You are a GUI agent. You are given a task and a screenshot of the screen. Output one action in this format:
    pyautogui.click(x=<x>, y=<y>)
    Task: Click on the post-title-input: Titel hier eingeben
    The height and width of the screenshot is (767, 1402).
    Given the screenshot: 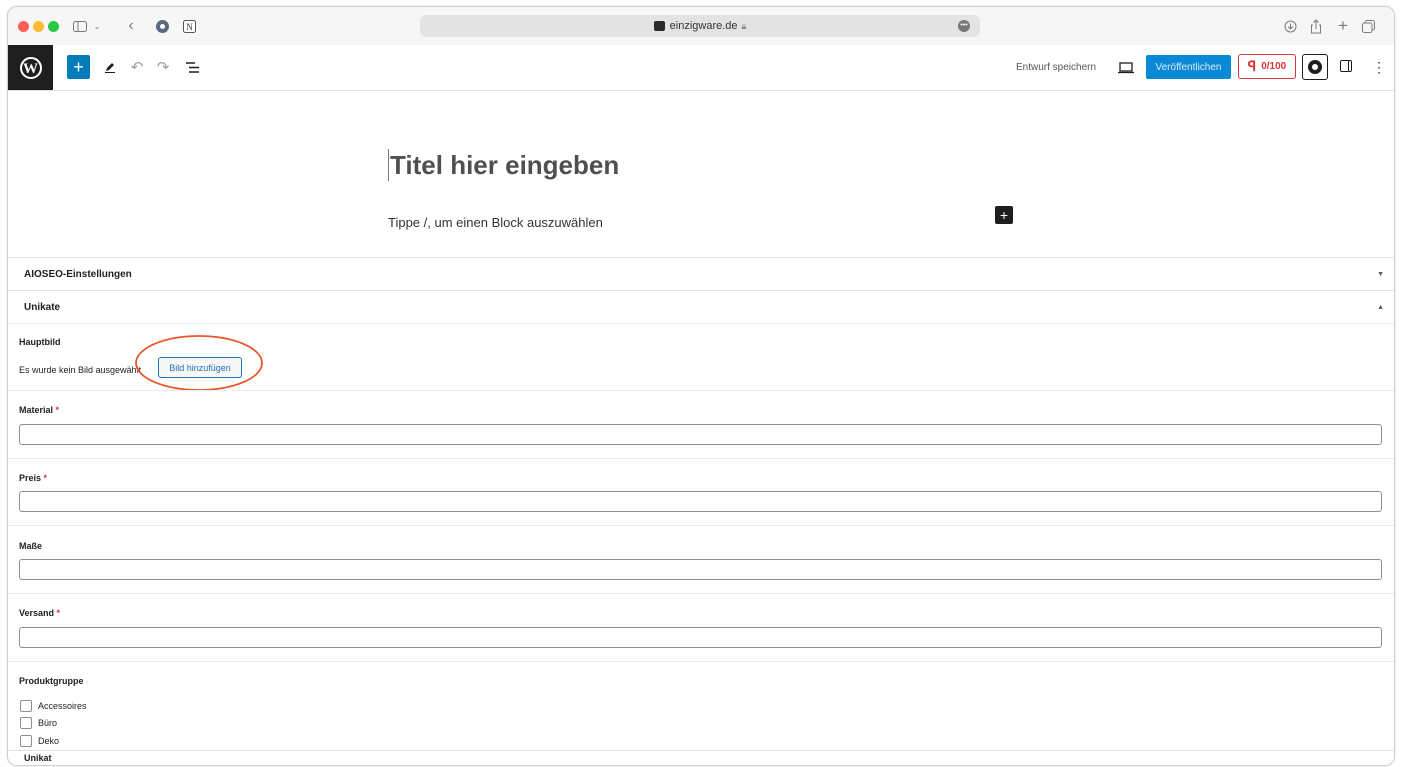 What is the action you would take?
    pyautogui.click(x=503, y=165)
    